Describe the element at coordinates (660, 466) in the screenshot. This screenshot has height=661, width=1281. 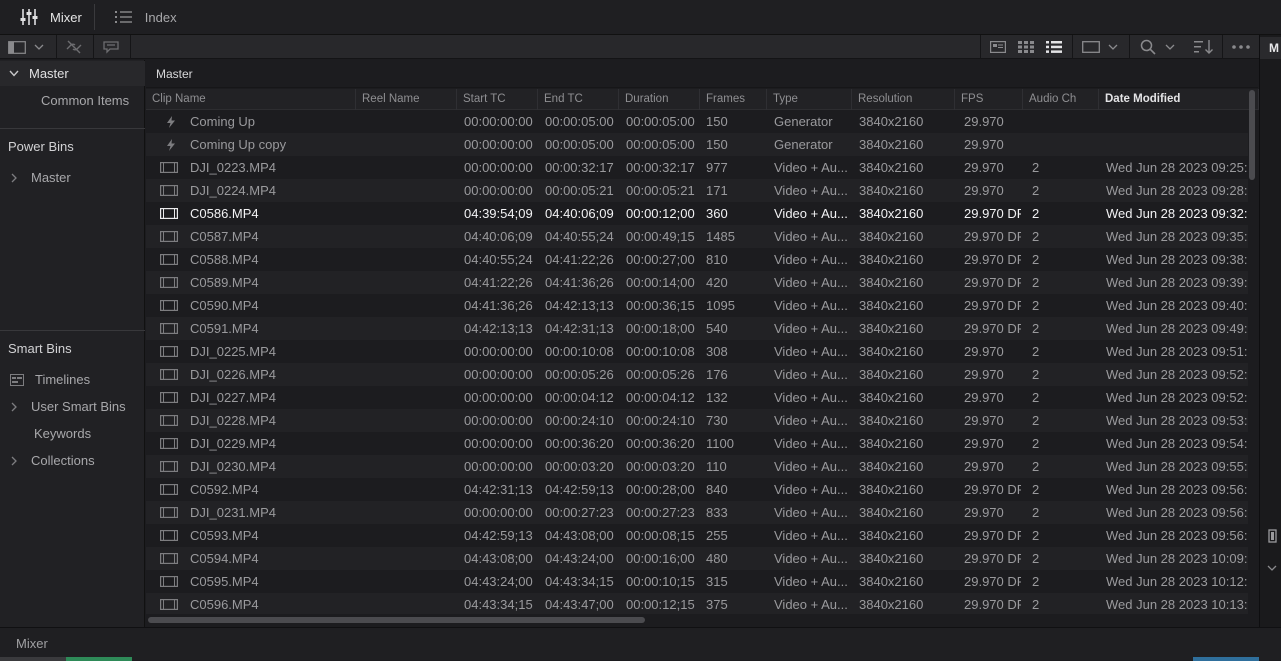
I see `cell-duration: 00:00:03:20` at that location.